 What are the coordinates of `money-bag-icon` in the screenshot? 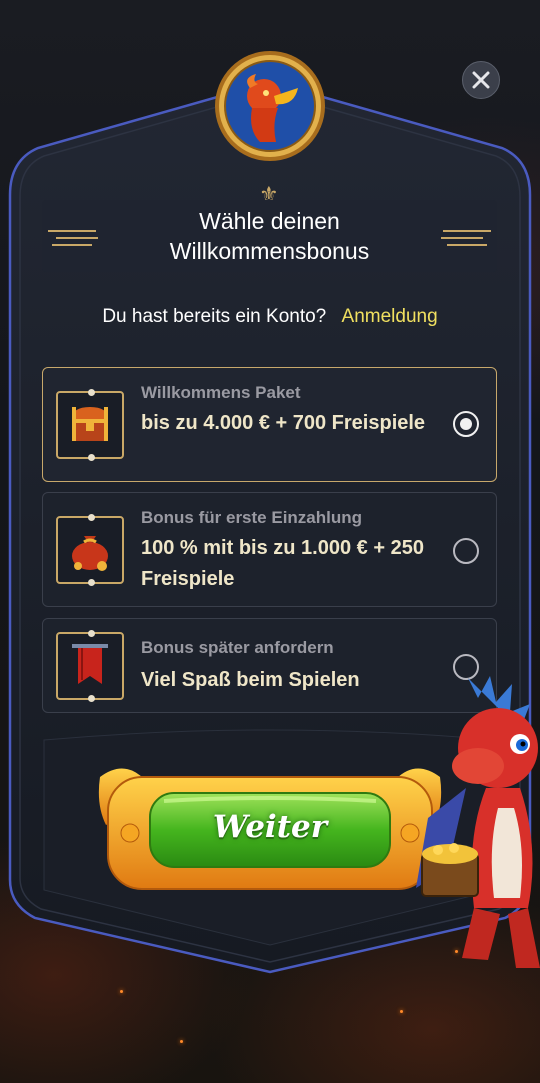 It's located at (90, 550).